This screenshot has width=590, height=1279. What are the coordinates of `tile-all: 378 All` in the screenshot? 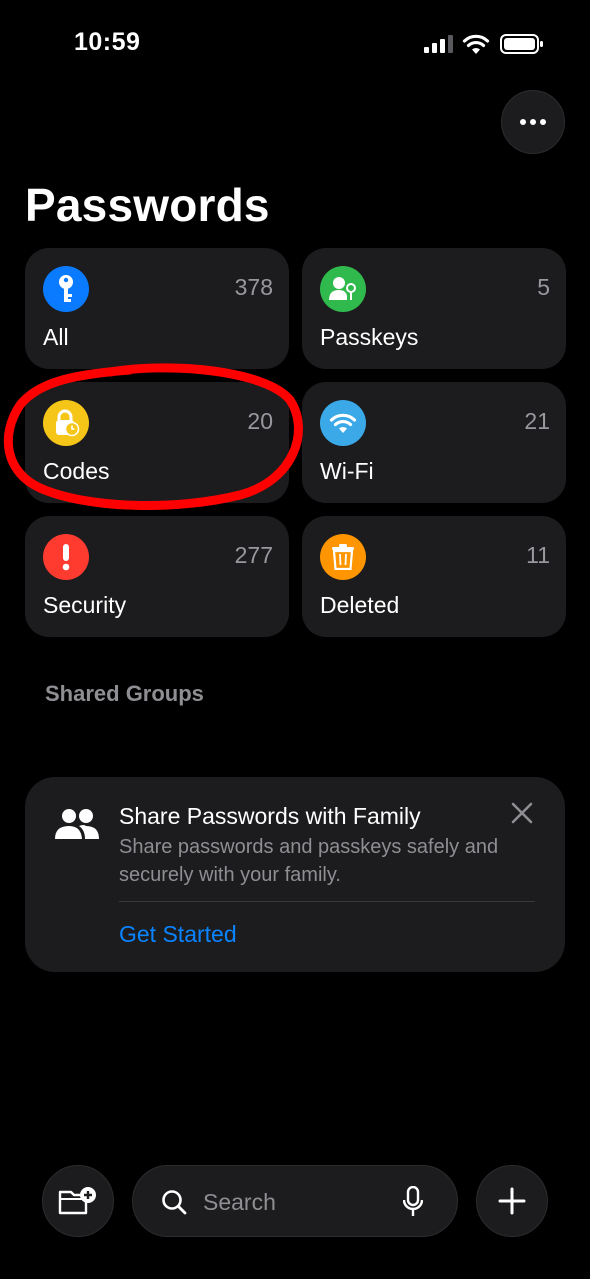 It's located at (157, 308).